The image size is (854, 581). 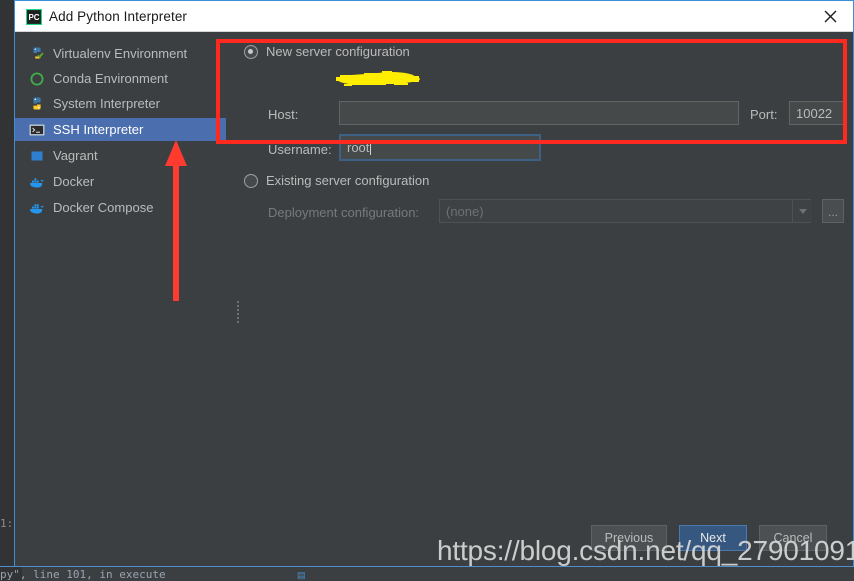 I want to click on radio-new-server-configuration: New server configuration, so click(x=327, y=52).